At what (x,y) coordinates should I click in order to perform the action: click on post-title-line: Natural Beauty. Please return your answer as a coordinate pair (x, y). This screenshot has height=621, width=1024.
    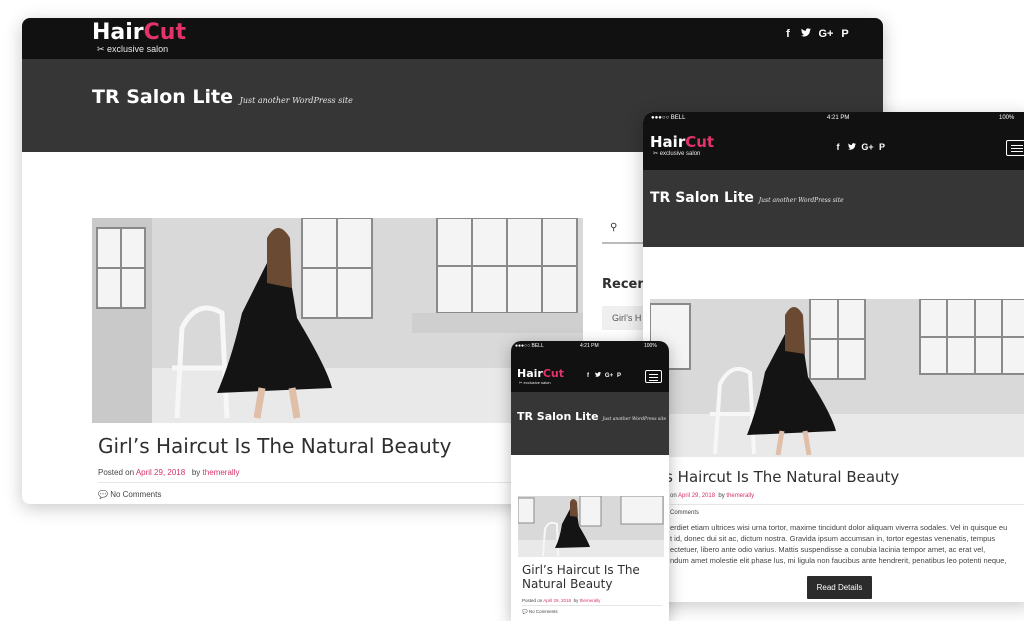
    Looking at the image, I should click on (567, 584).